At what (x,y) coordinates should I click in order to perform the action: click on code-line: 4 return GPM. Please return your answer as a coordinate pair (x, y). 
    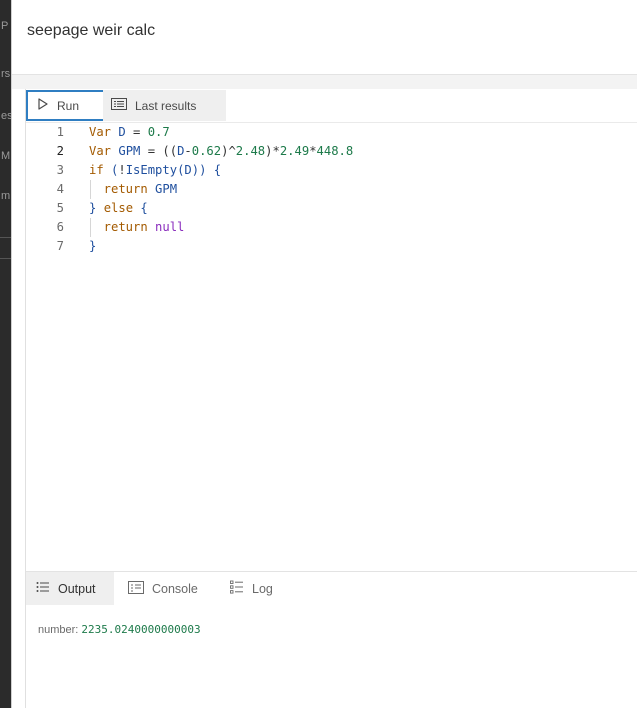
    Looking at the image, I should click on (331, 189).